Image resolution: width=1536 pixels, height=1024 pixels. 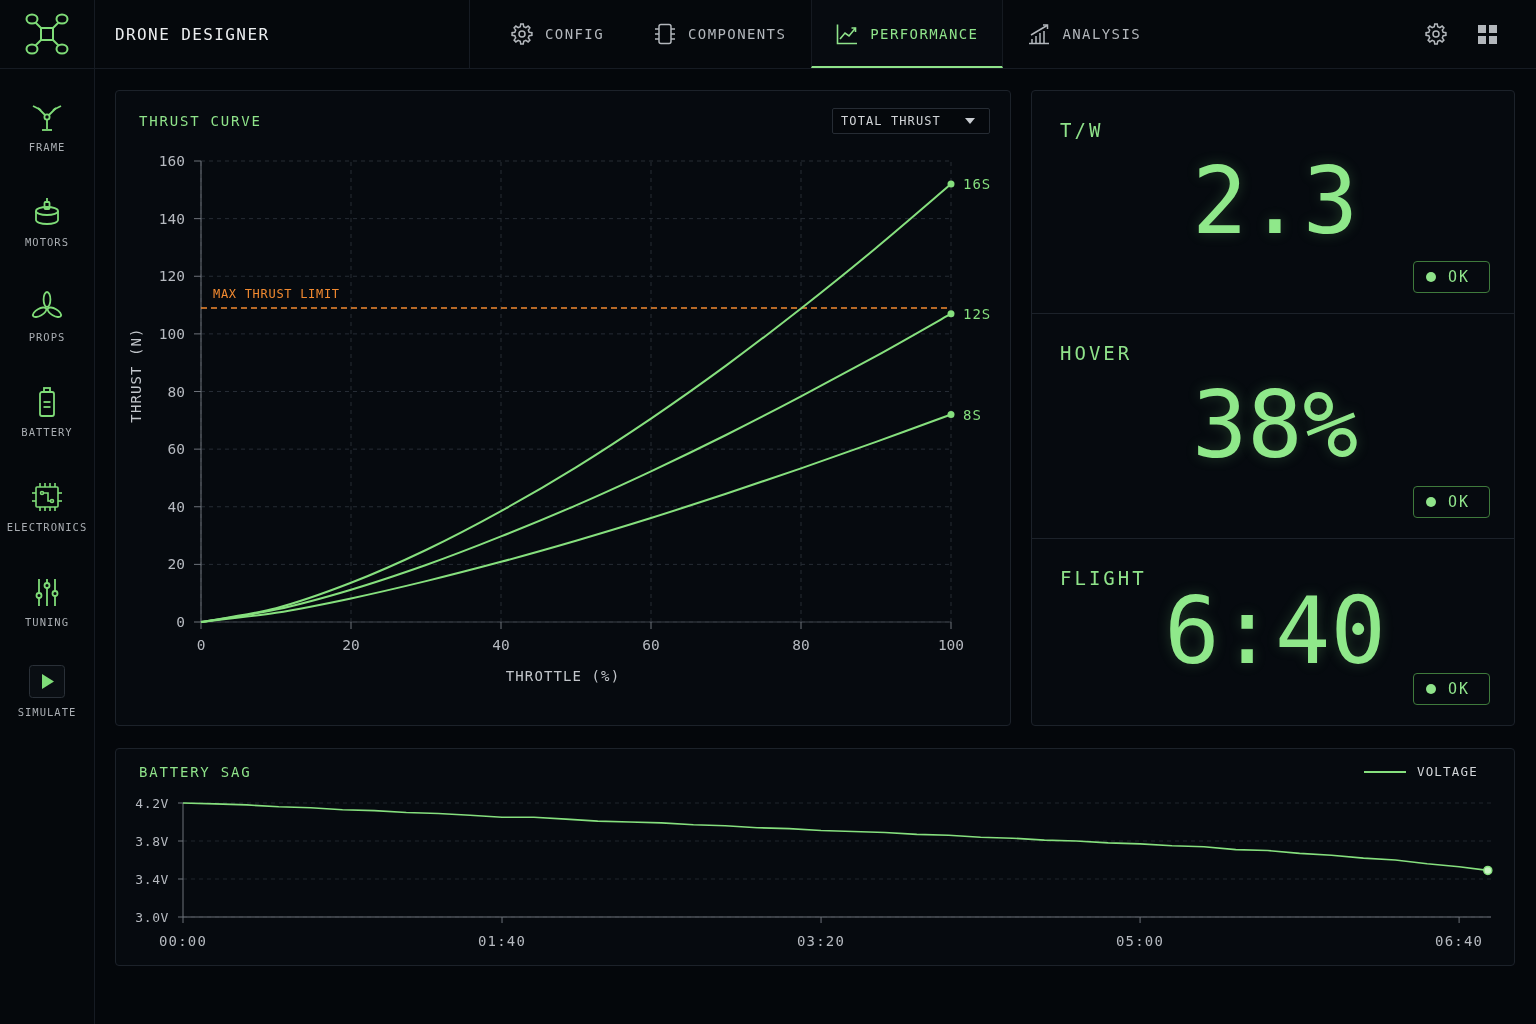 What do you see at coordinates (47, 222) in the screenshot?
I see `sidebar-item: MOTORS` at bounding box center [47, 222].